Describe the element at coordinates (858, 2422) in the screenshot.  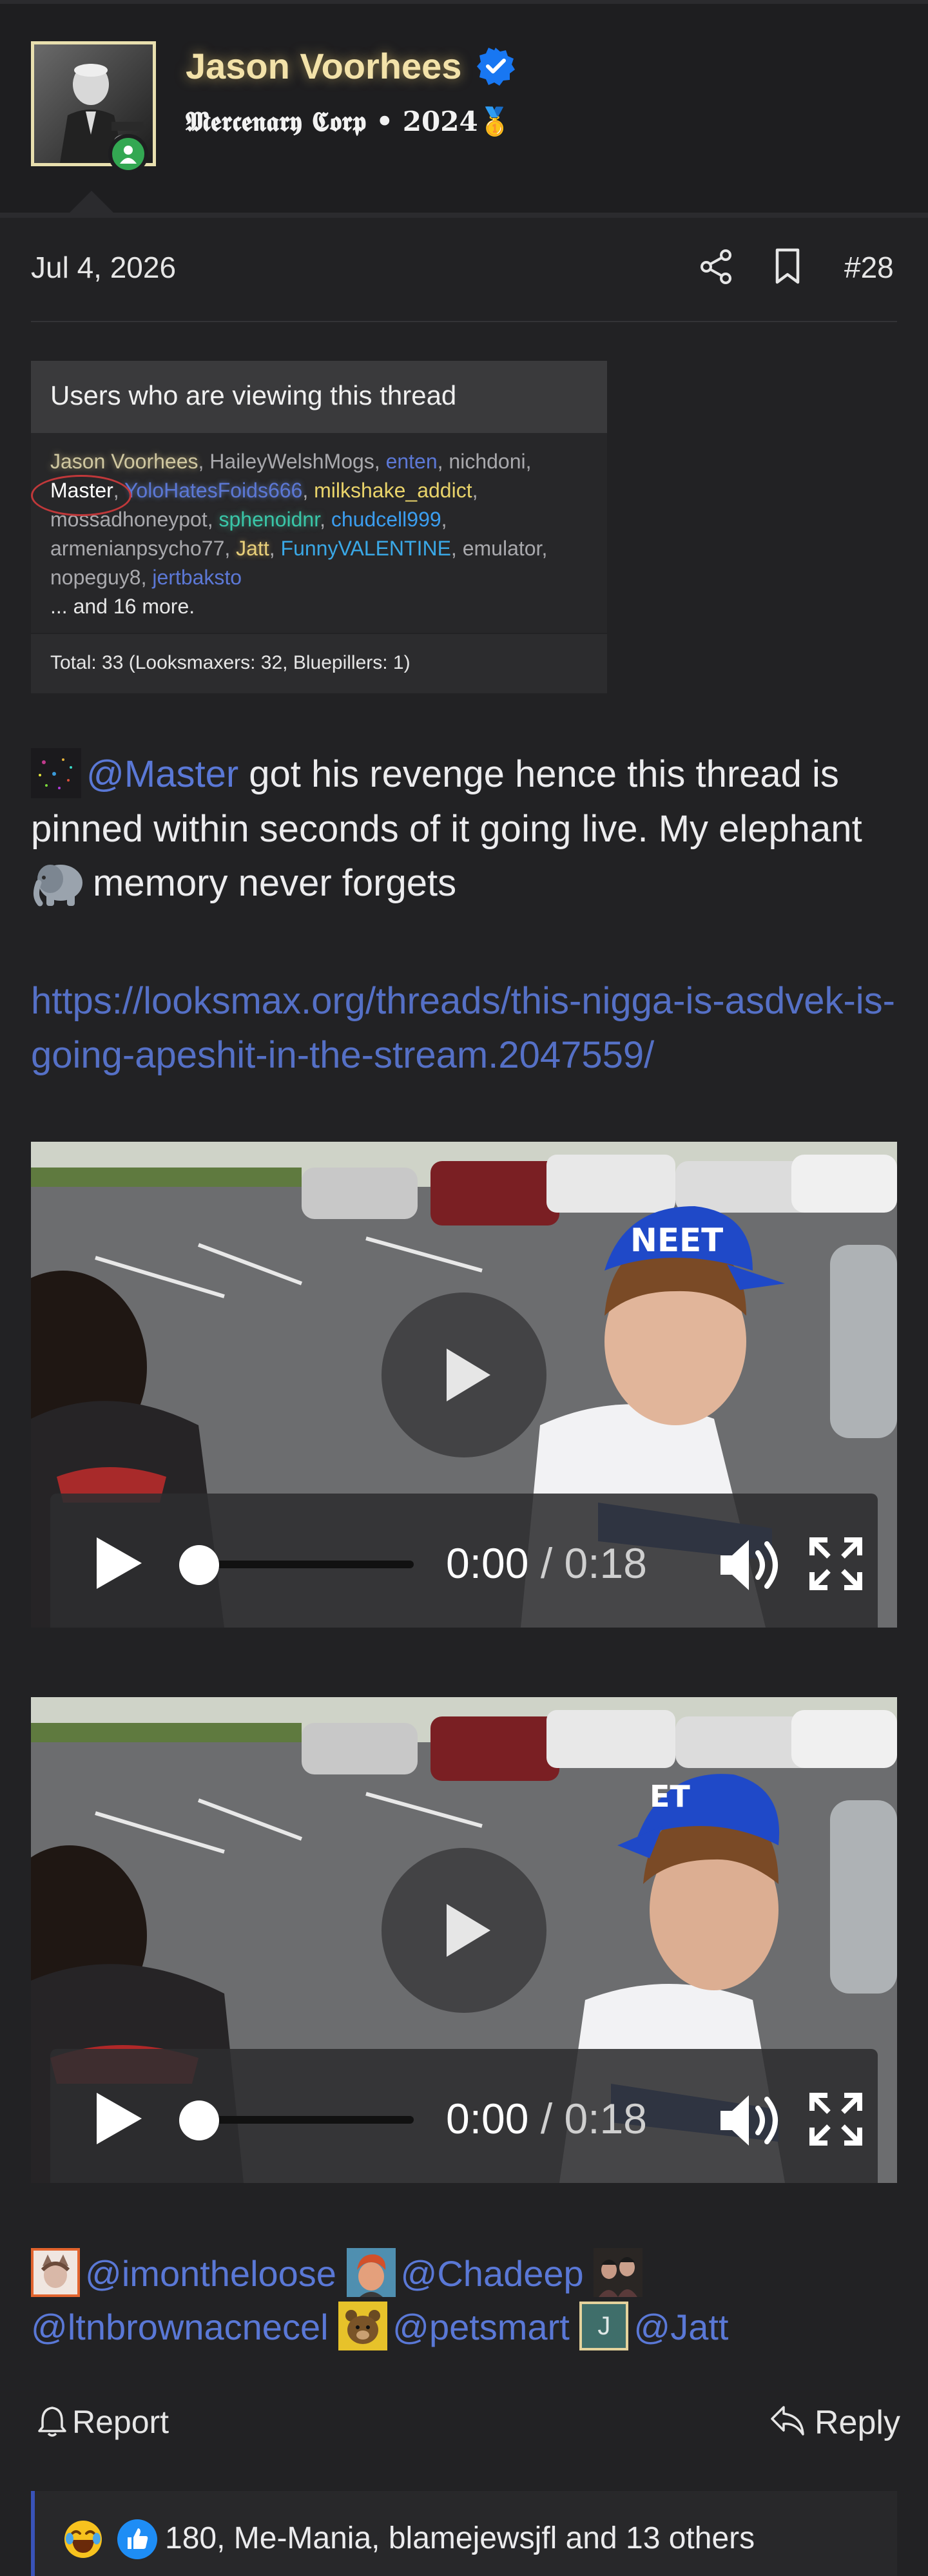
I see `reply-button: Reply` at that location.